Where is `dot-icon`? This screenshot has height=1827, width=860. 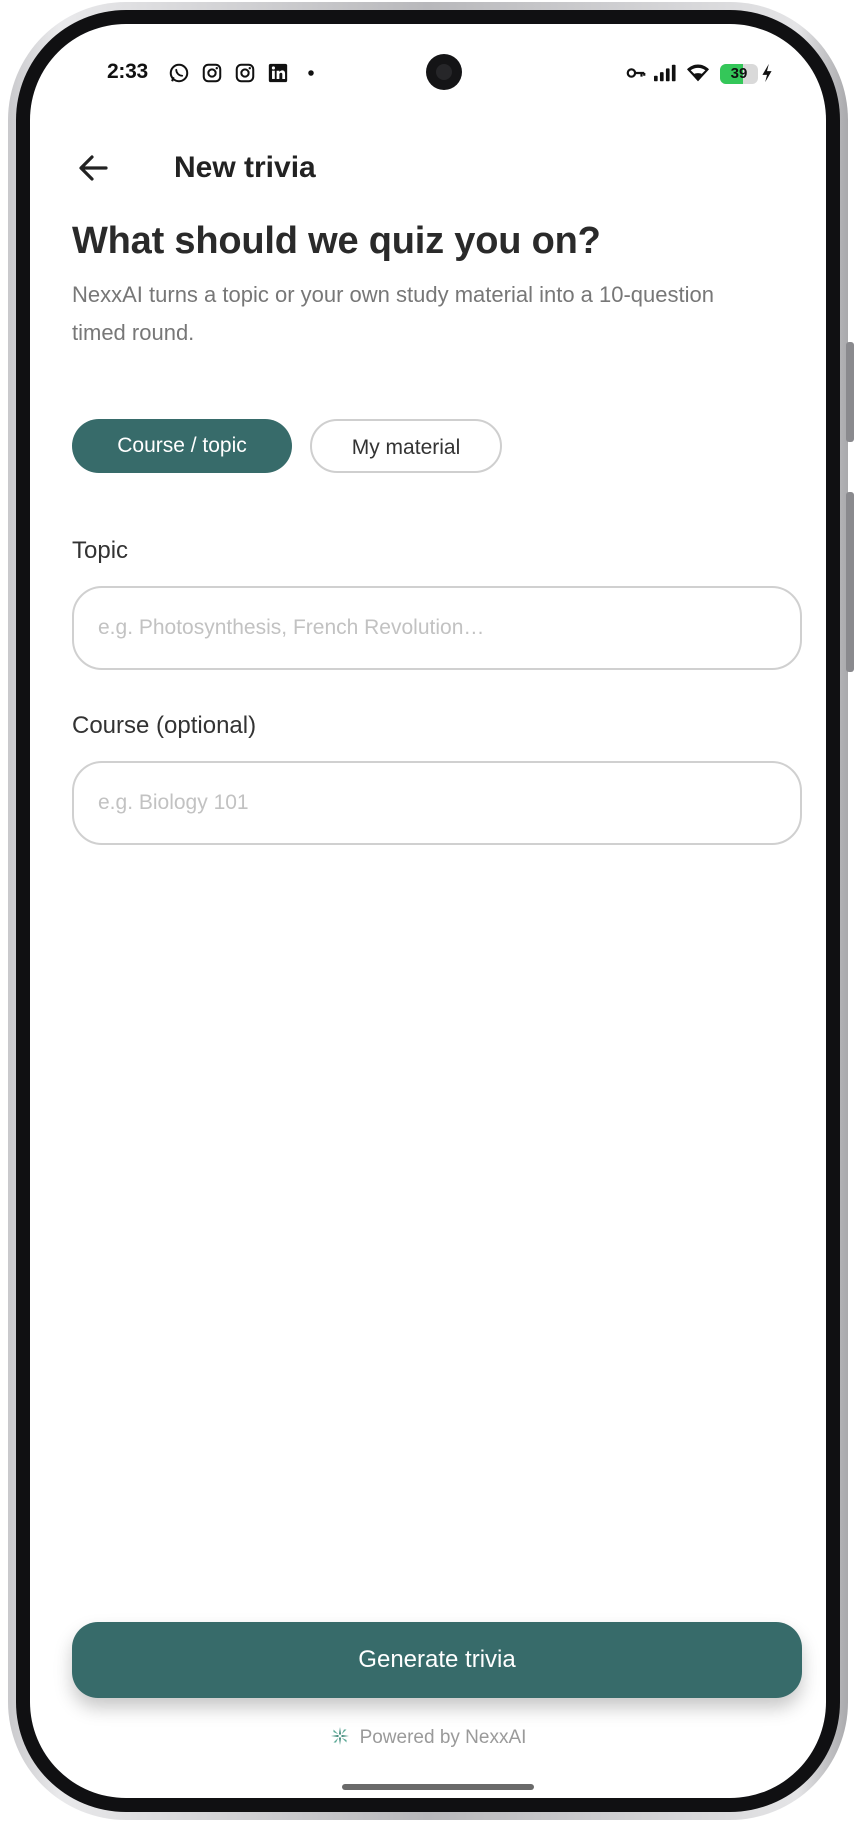 dot-icon is located at coordinates (311, 73).